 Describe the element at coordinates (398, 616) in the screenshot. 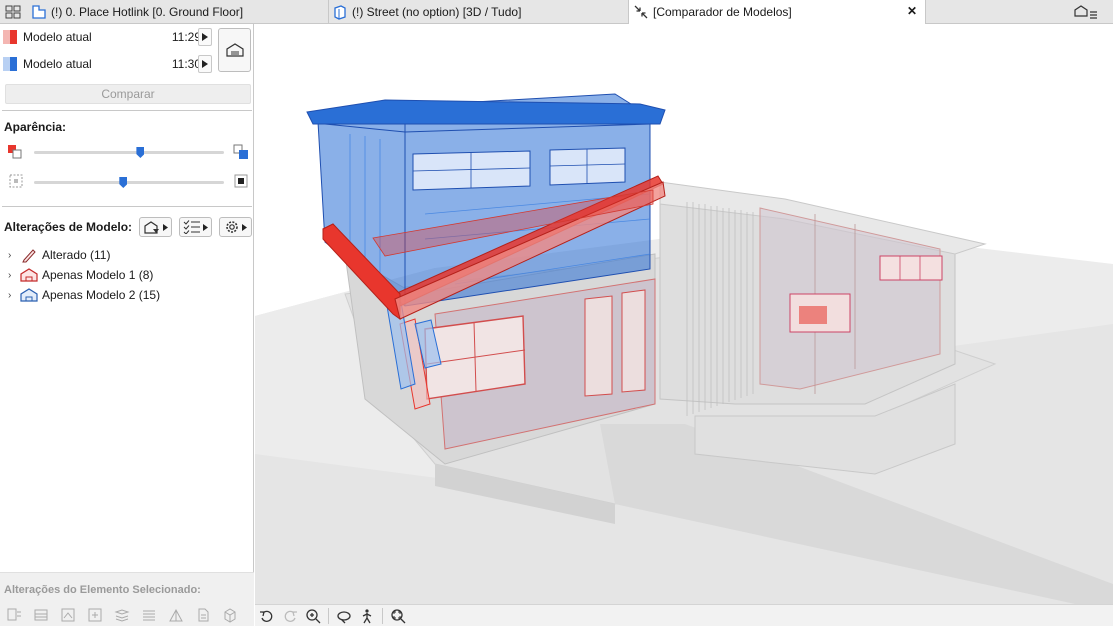

I see `fit-in-window-icon` at that location.